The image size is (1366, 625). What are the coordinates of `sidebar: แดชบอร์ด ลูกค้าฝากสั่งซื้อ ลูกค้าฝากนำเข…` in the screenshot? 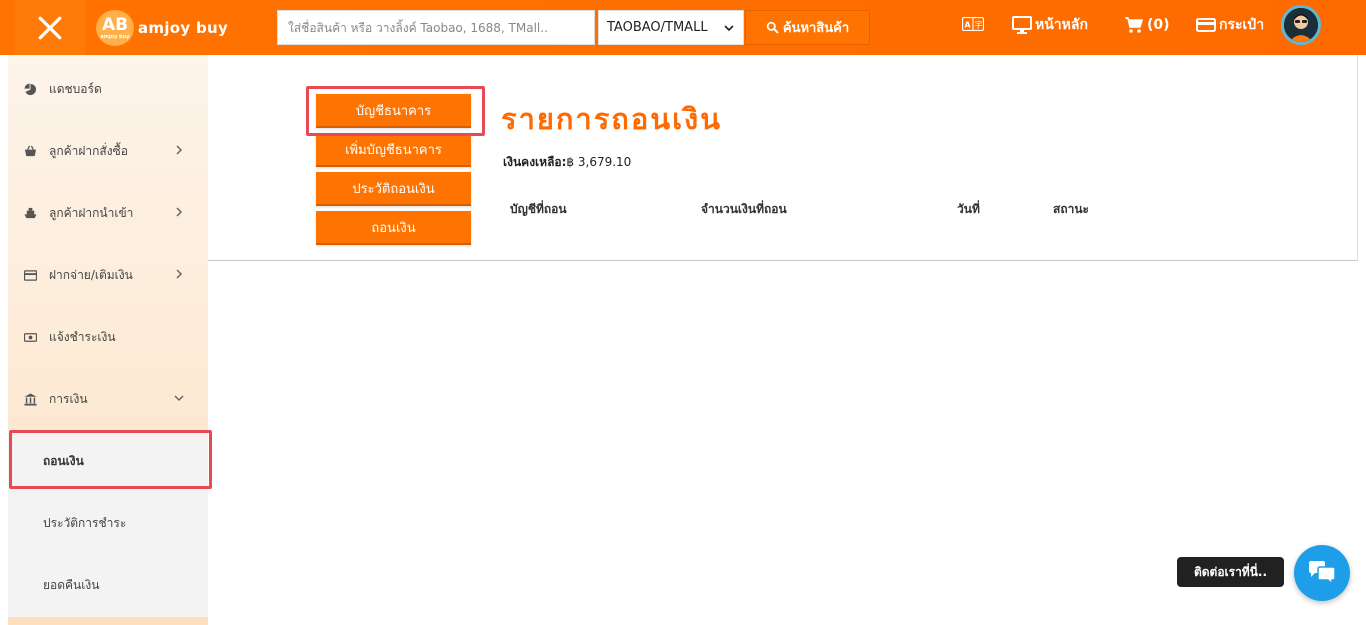 It's located at (108, 340).